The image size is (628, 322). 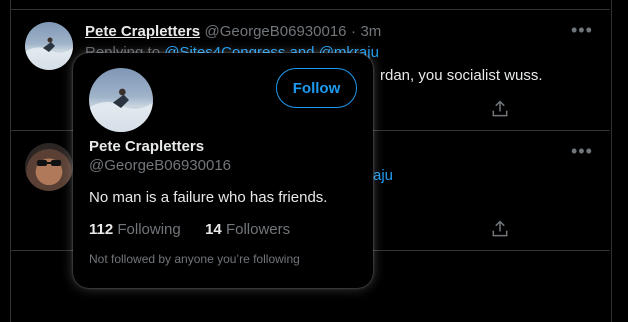 I want to click on mention-link: aju, so click(x=383, y=175).